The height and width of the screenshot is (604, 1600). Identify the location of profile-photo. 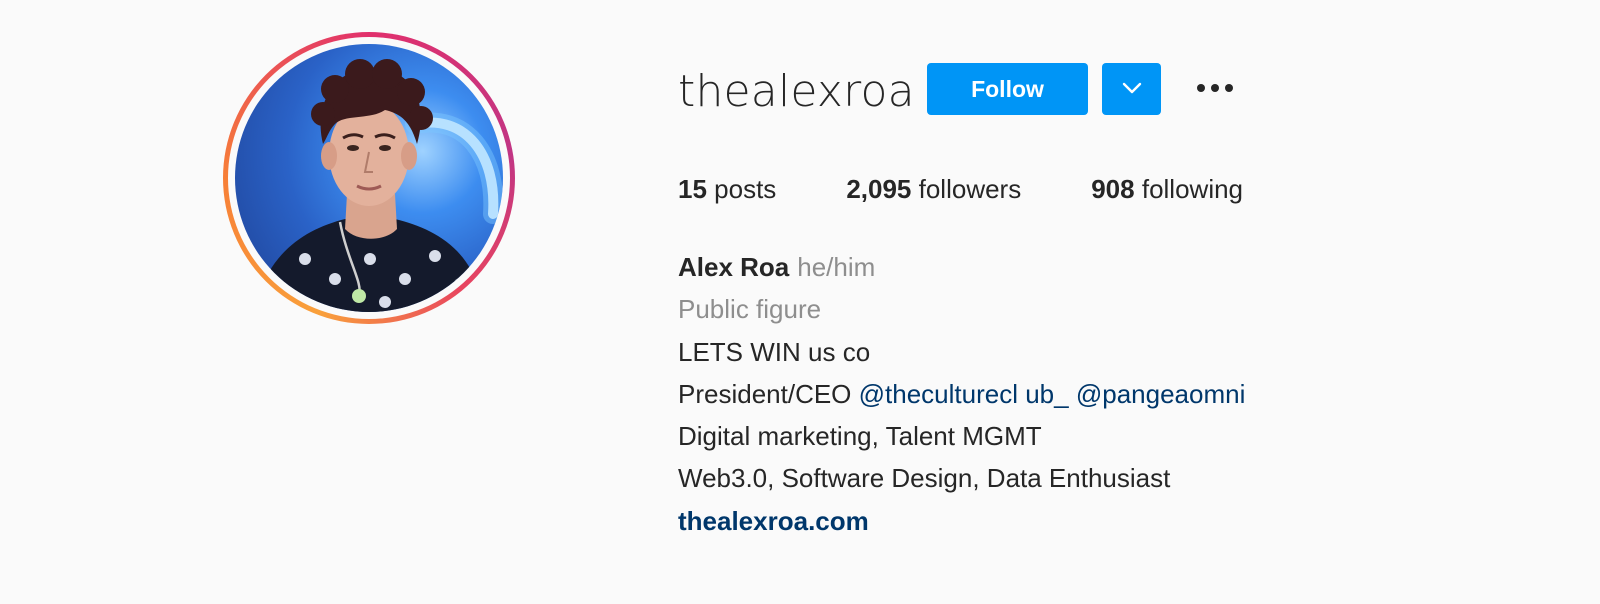
(369, 178).